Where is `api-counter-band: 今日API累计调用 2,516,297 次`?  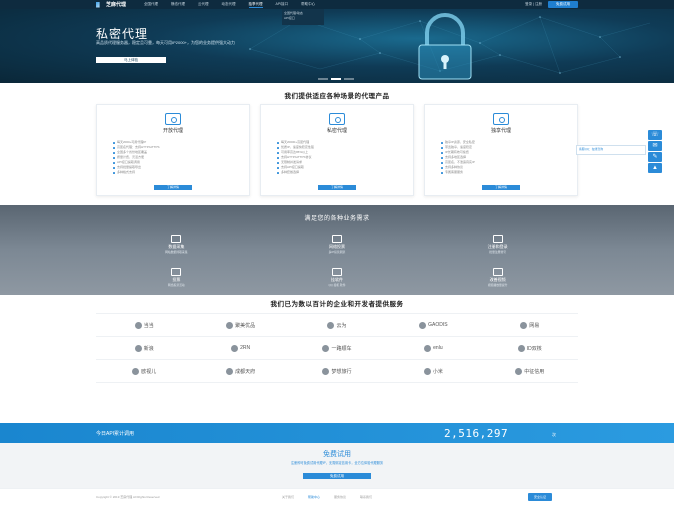
api-counter-band: 今日API累计调用 2,516,297 次 is located at coordinates (337, 433).